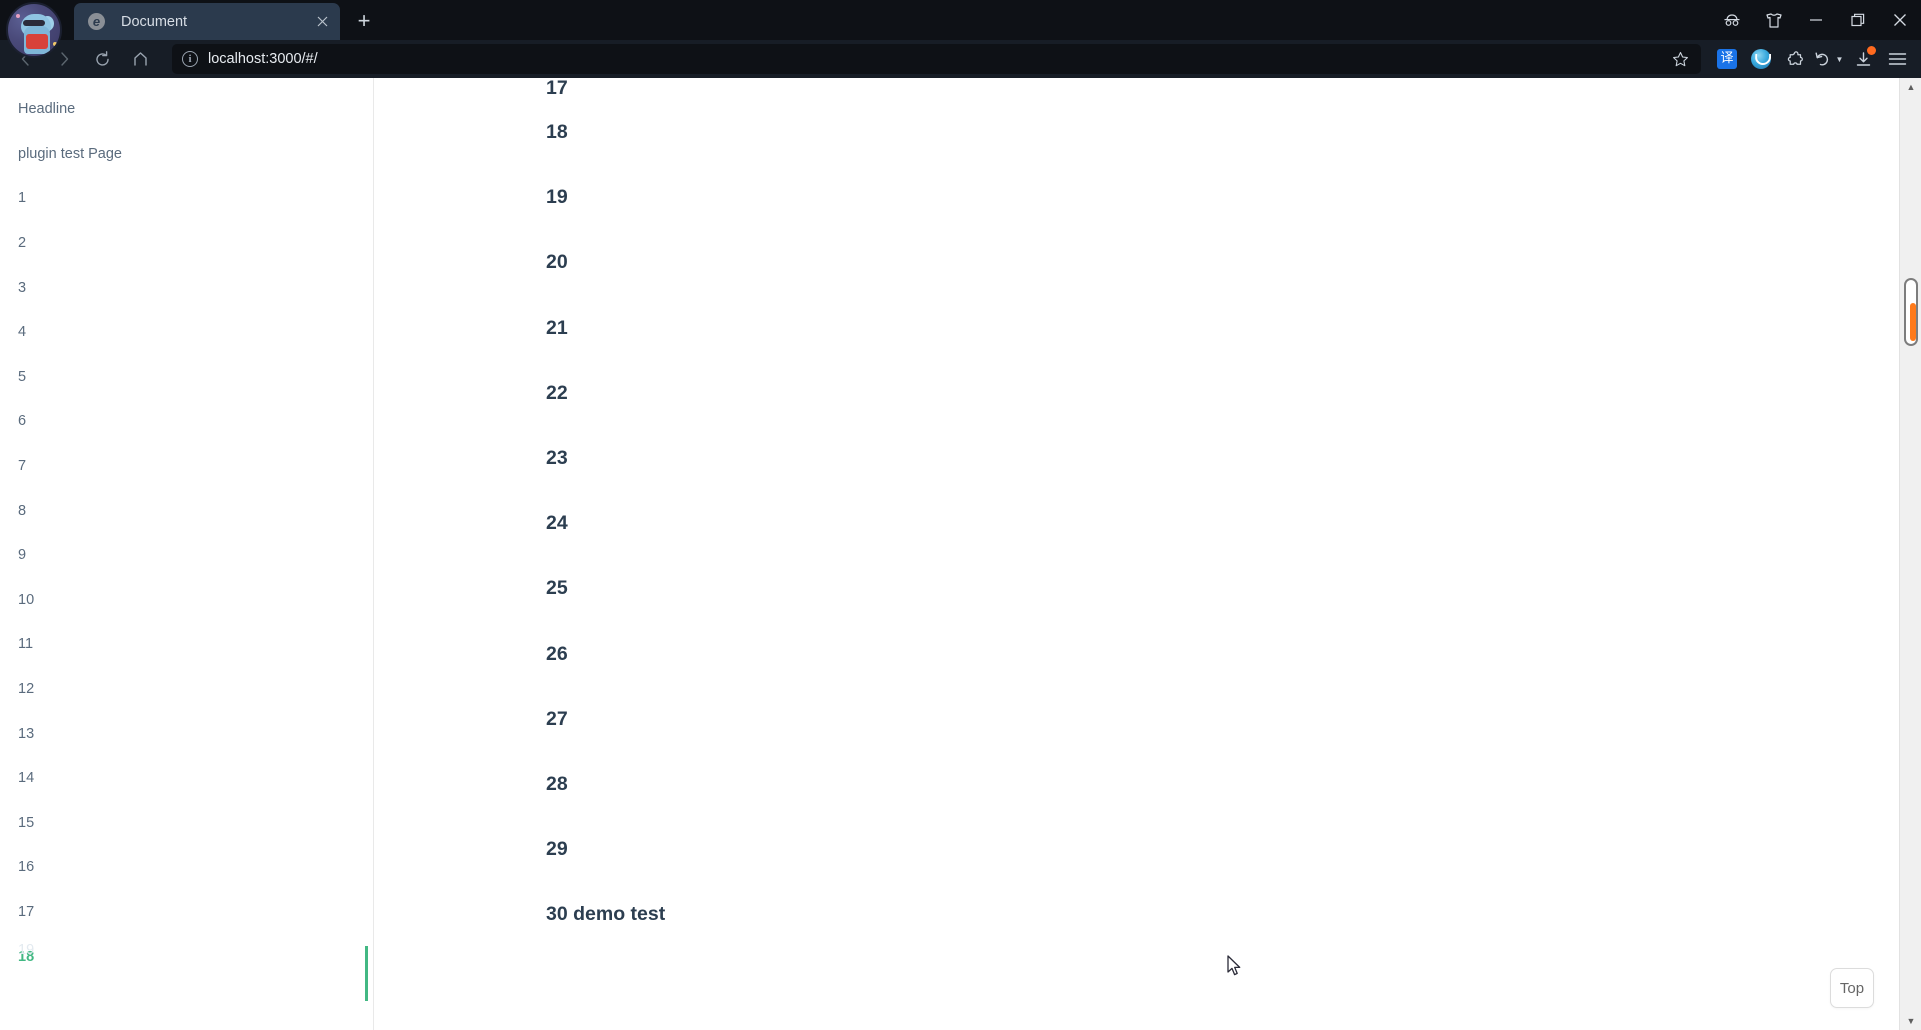 Image resolution: width=1921 pixels, height=1030 pixels. I want to click on profile-avatar, so click(34, 30).